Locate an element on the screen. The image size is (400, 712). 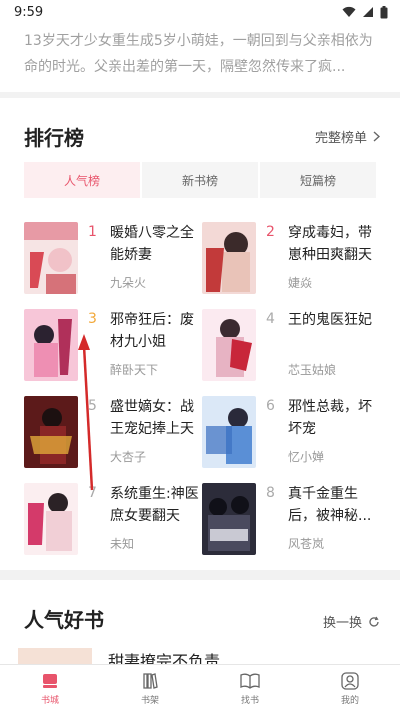
ranking-title: 排行榜 is located at coordinates (54, 138).